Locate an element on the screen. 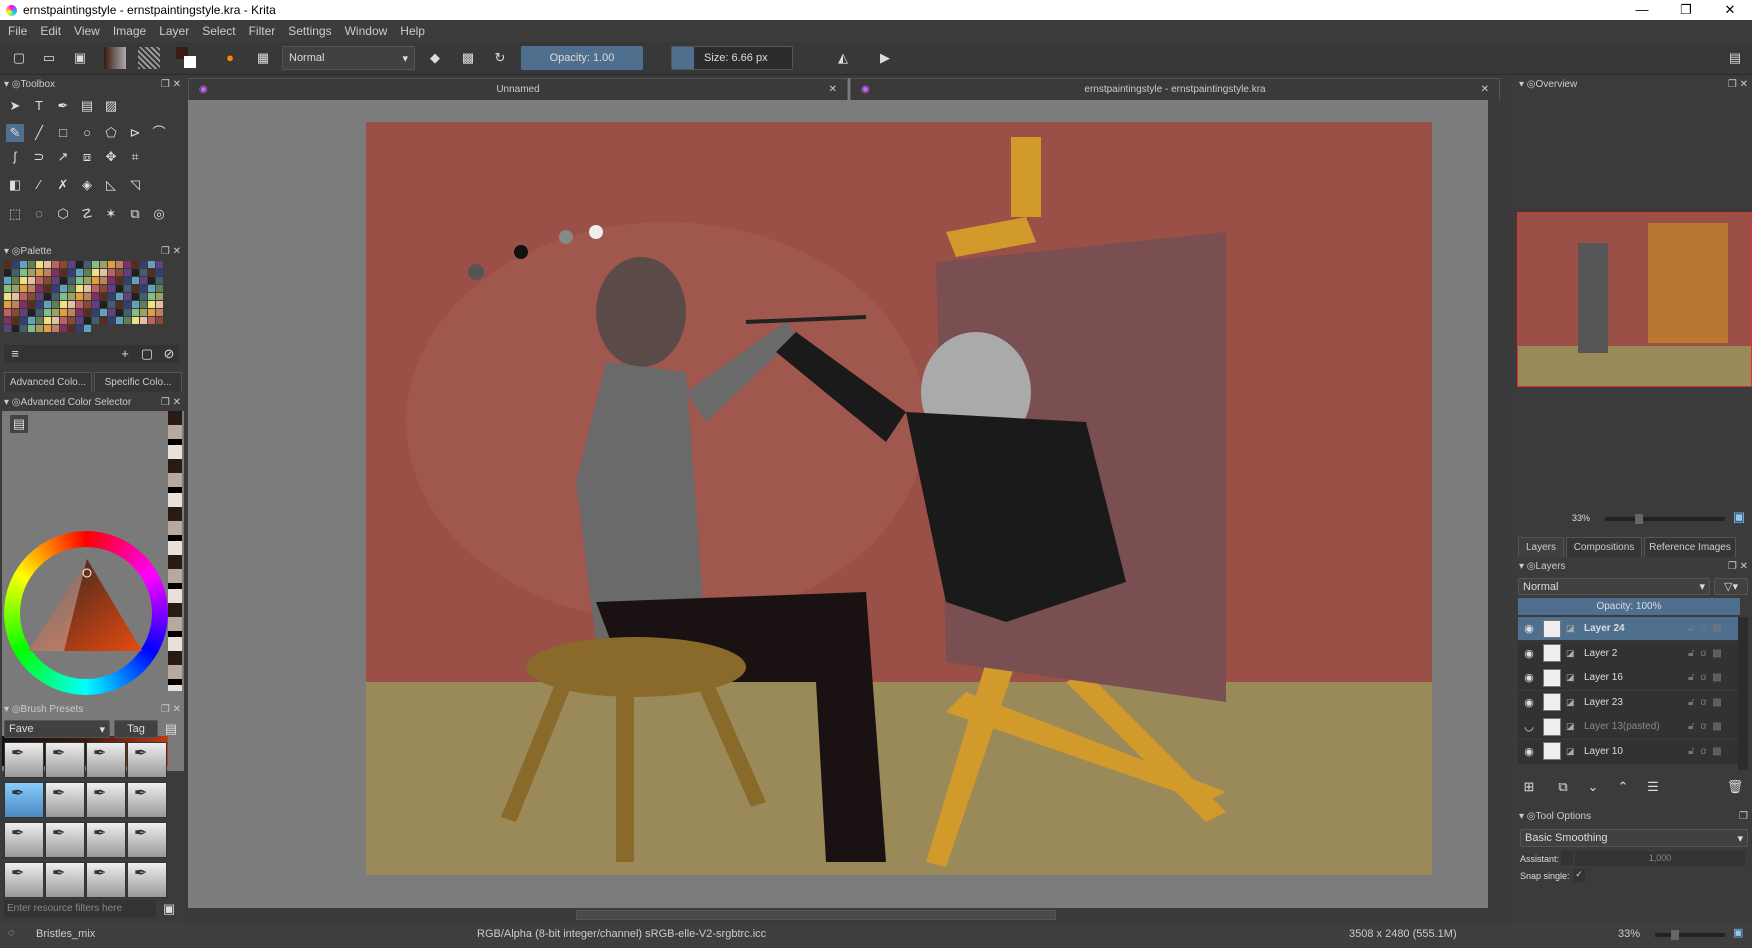  tab-unnamed: ◉ Unnamed ✕ is located at coordinates (518, 89).